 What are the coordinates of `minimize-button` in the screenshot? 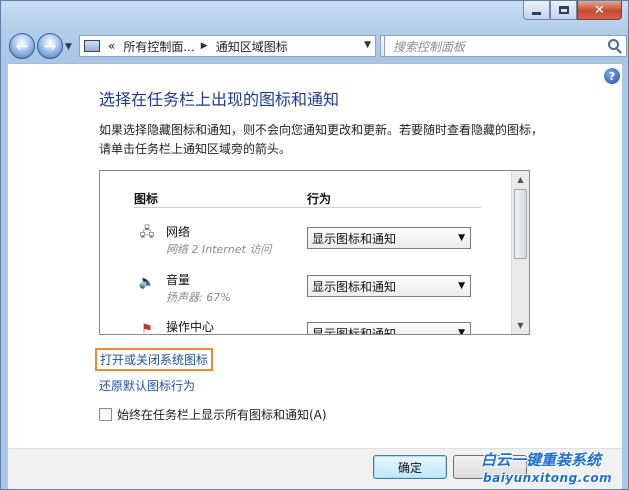 It's located at (536, 10).